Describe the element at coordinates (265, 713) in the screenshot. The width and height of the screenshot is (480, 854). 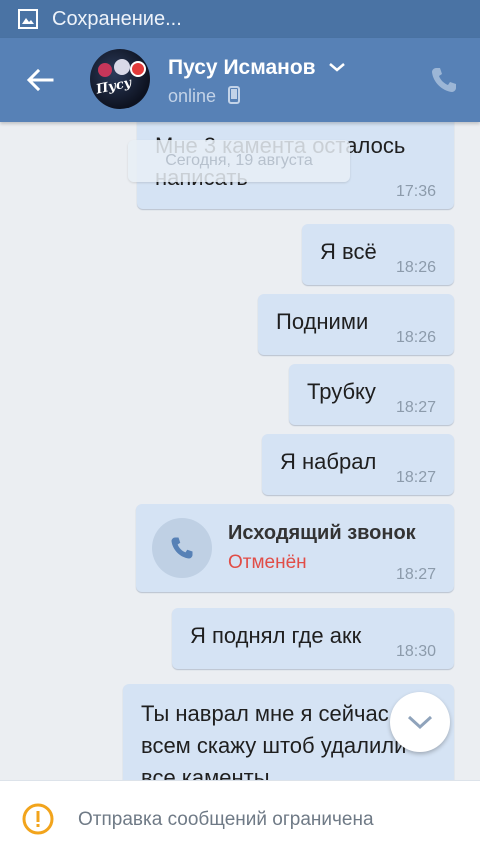
I see `message-text-line: Ты наврал мне я сейчас` at that location.